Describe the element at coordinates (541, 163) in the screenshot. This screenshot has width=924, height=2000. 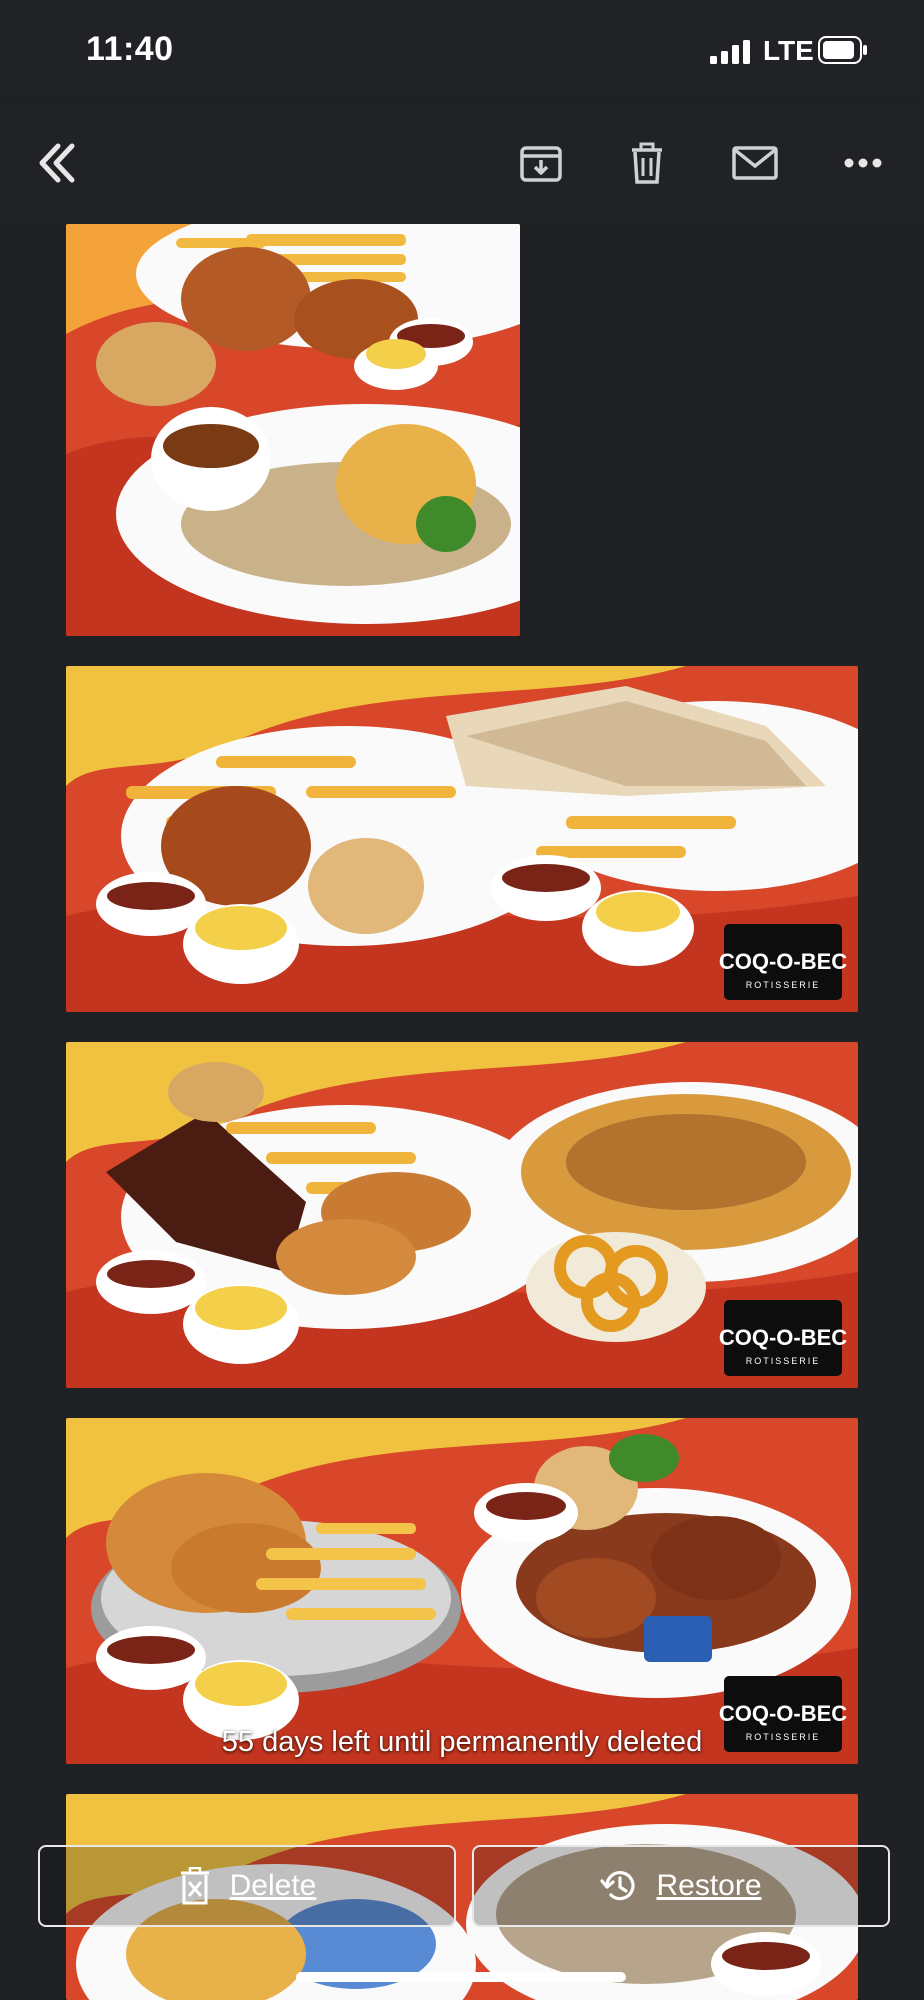
I see `archive-icon` at that location.